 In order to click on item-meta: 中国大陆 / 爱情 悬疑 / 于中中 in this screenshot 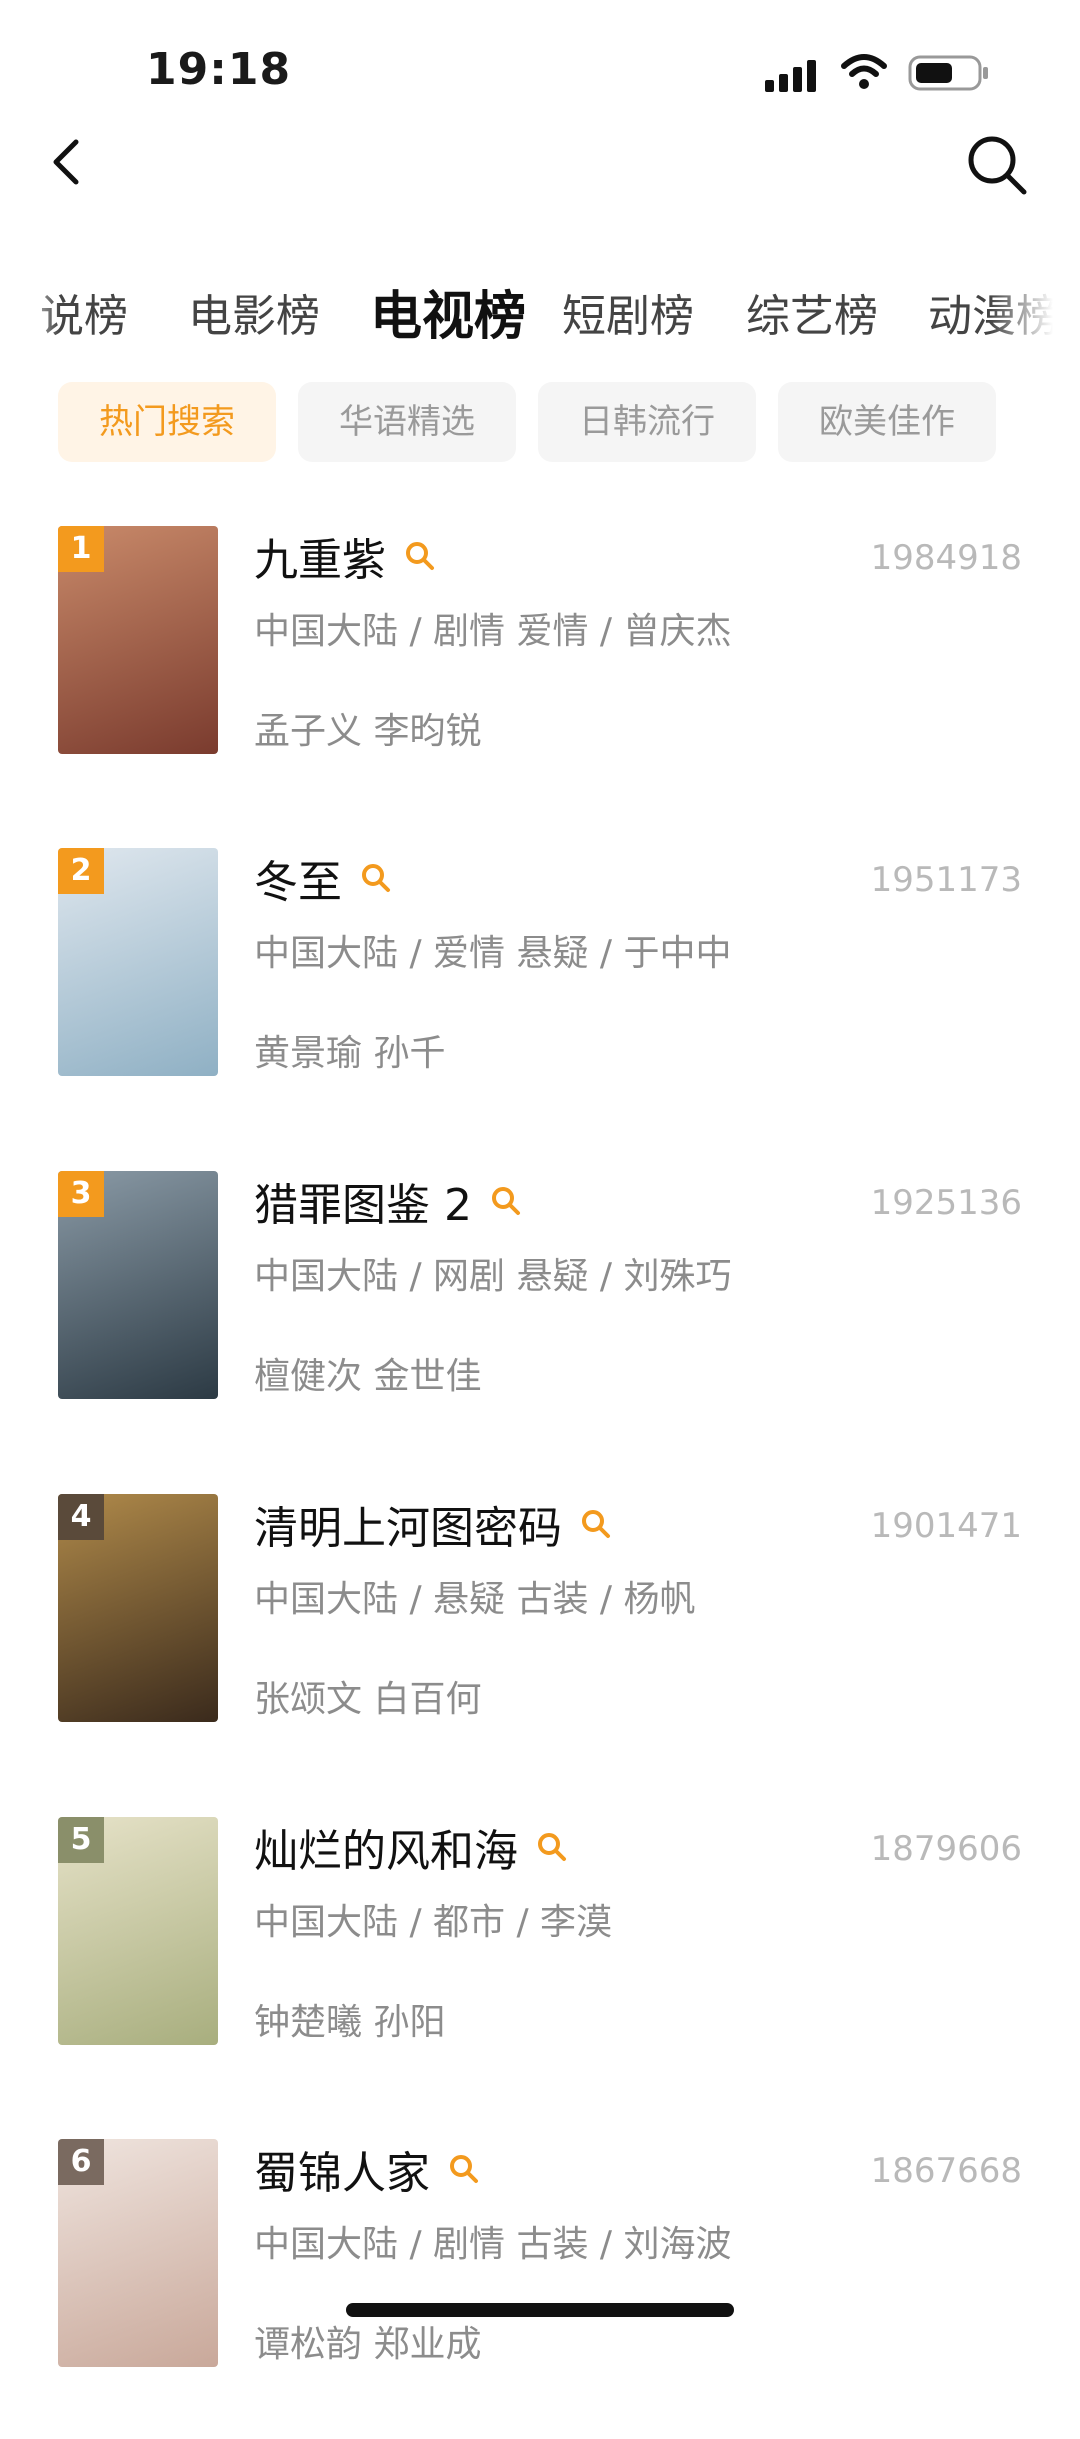, I will do `click(493, 953)`.